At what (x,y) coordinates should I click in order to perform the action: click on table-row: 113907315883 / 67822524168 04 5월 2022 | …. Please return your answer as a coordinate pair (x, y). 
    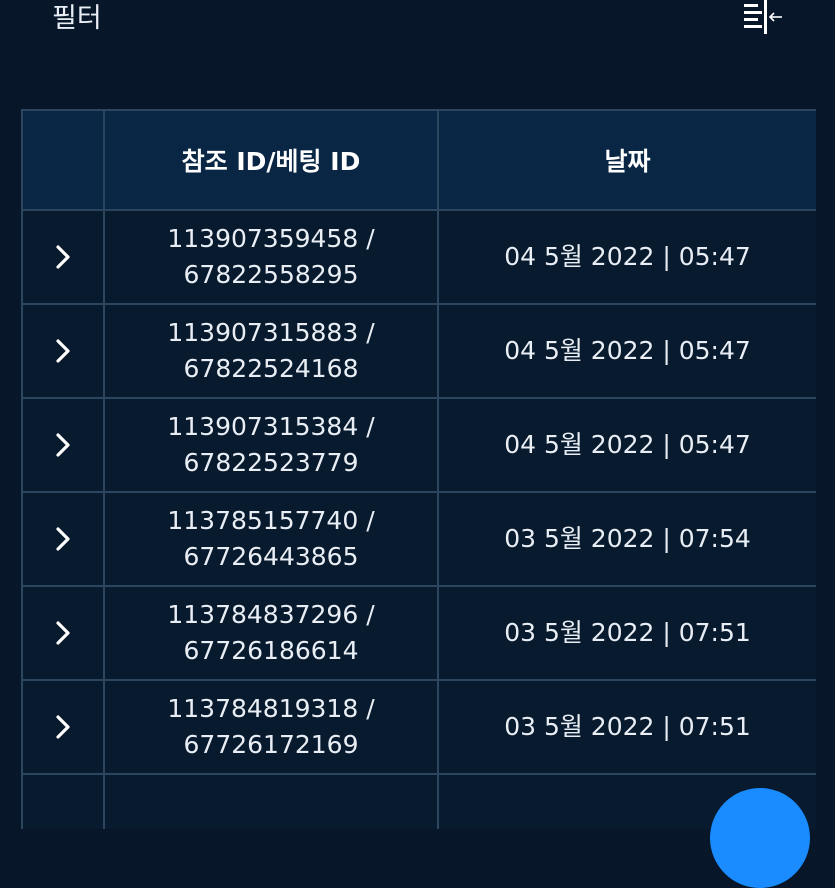
    Looking at the image, I should click on (418, 351).